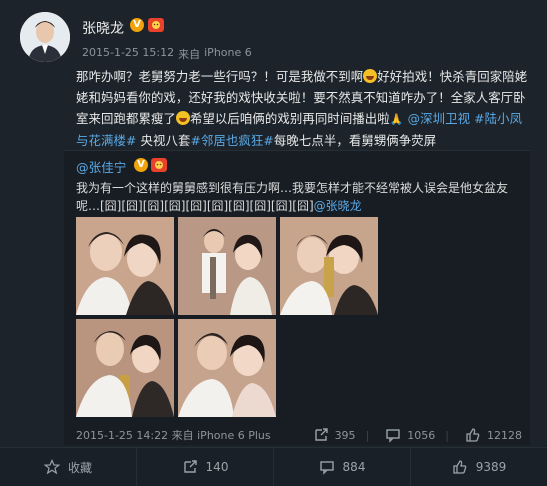 This screenshot has width=547, height=486. I want to click on post-source-prefix: 来自, so click(189, 54).